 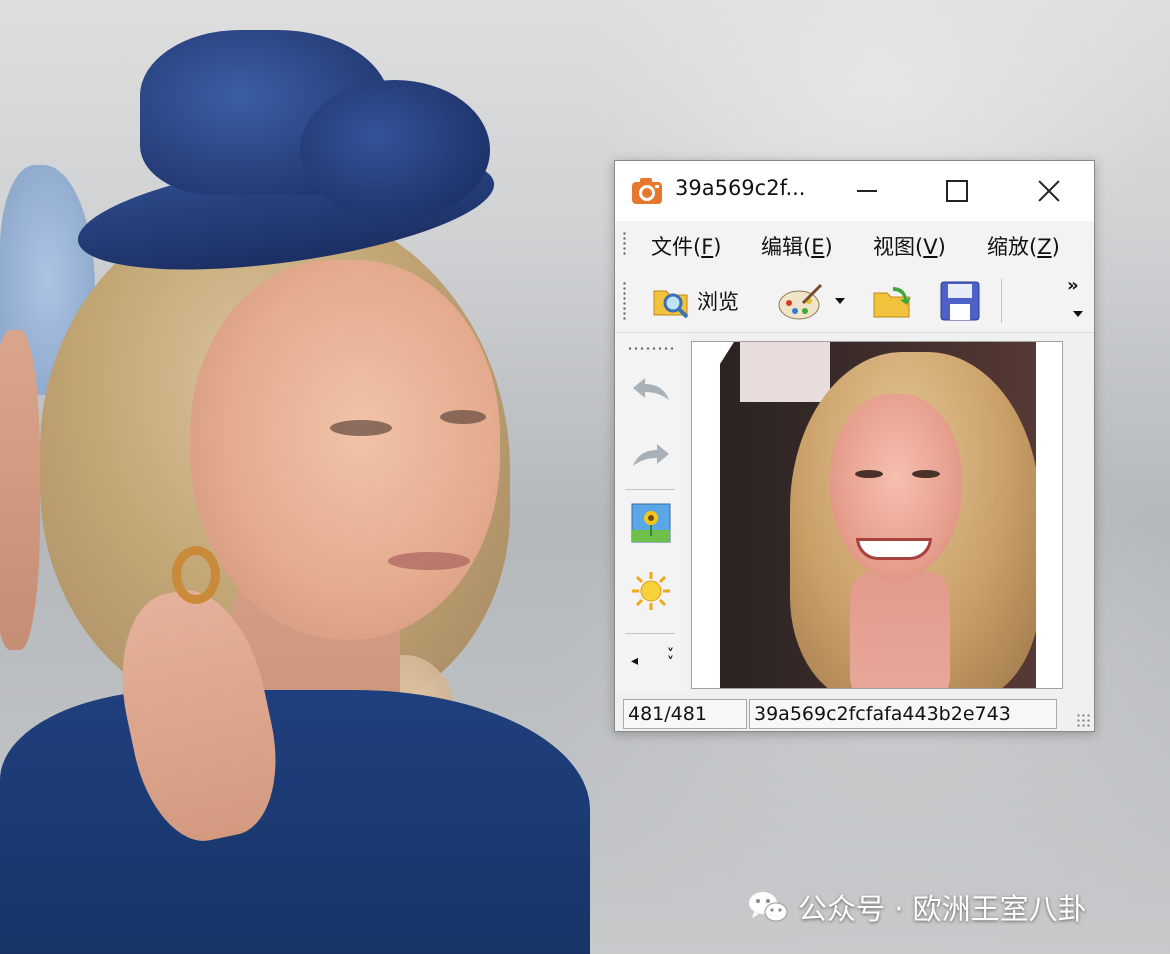 I want to click on person-left-edge, so click(x=20, y=490).